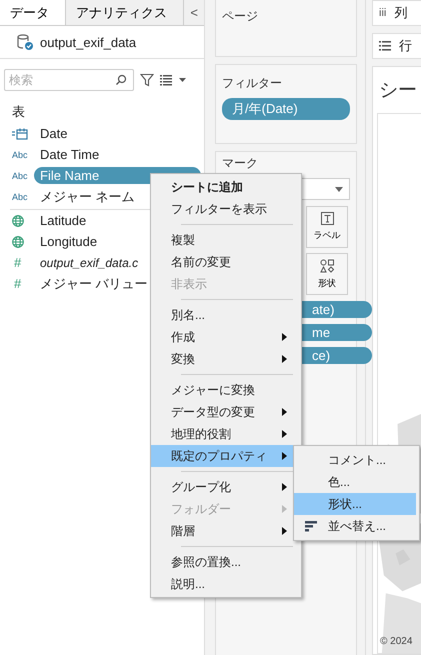 The height and width of the screenshot is (655, 421). I want to click on search-icon, so click(121, 80).